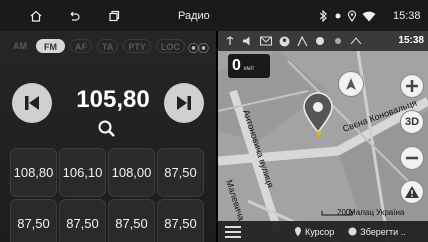 Image resolution: width=428 pixels, height=242 pixels. I want to click on minus-icon, so click(412, 158).